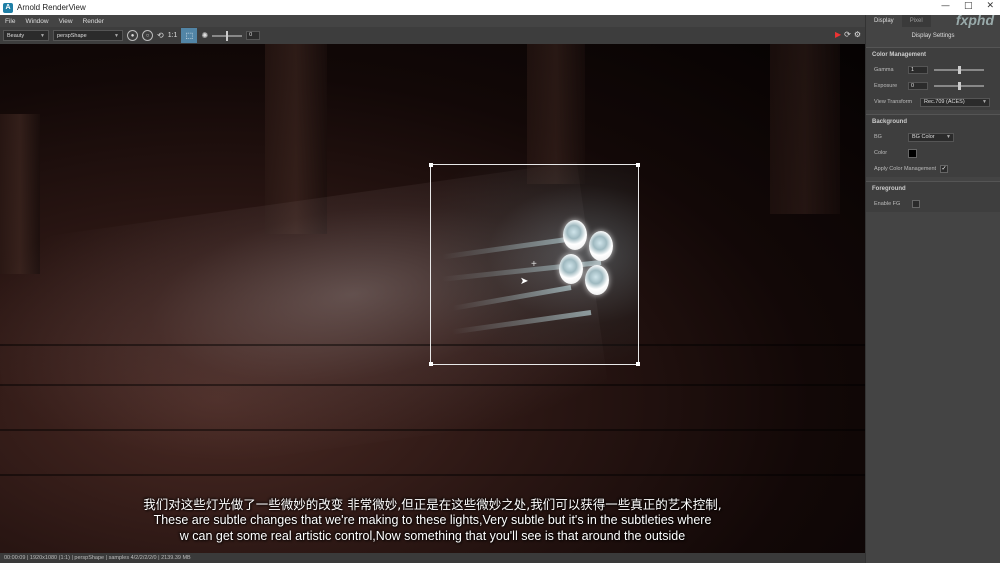 Image resolution: width=1000 pixels, height=563 pixels. What do you see at coordinates (923, 136) in the screenshot?
I see `bg-dropdown-value: BG Color` at bounding box center [923, 136].